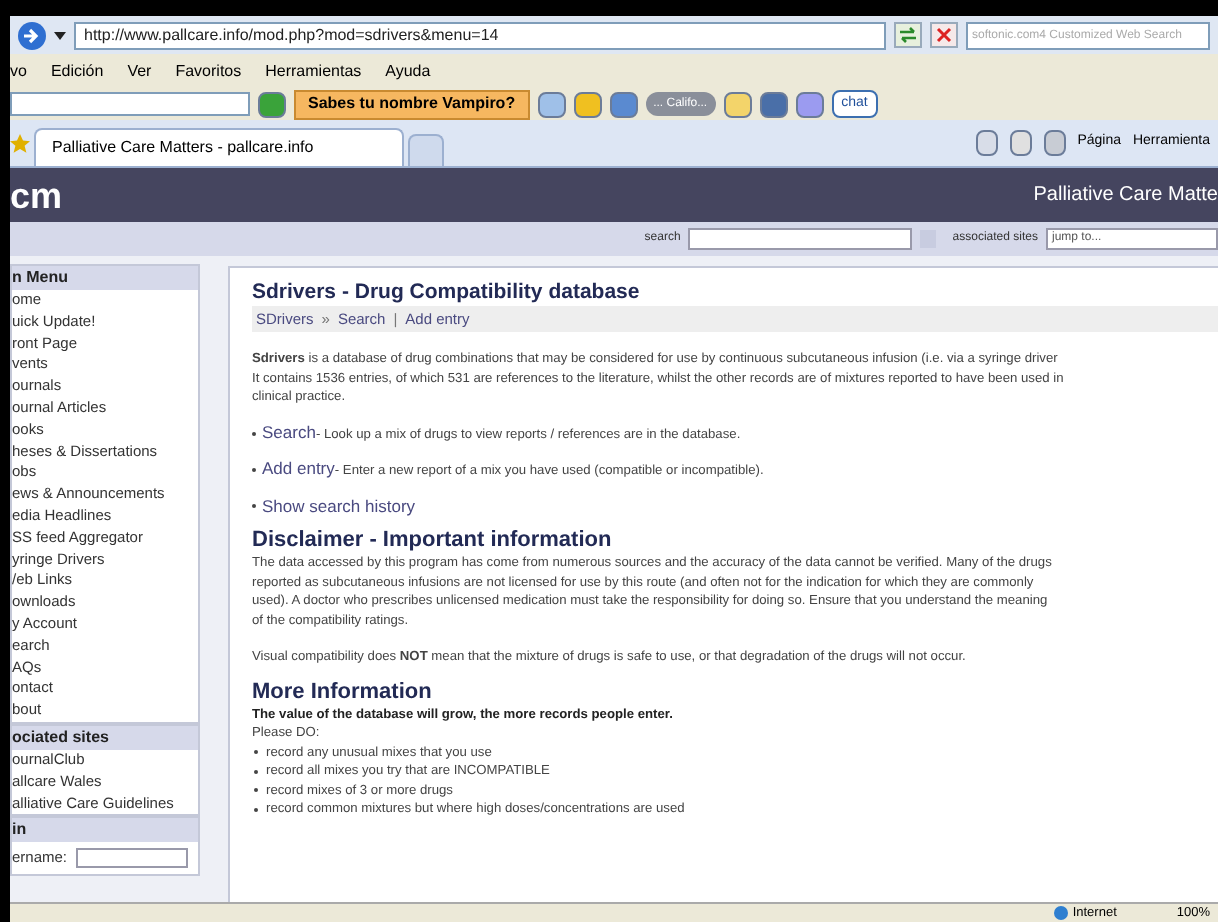 This screenshot has height=922, width=1218. Describe the element at coordinates (908, 35) in the screenshot. I see `refresh-icon` at that location.